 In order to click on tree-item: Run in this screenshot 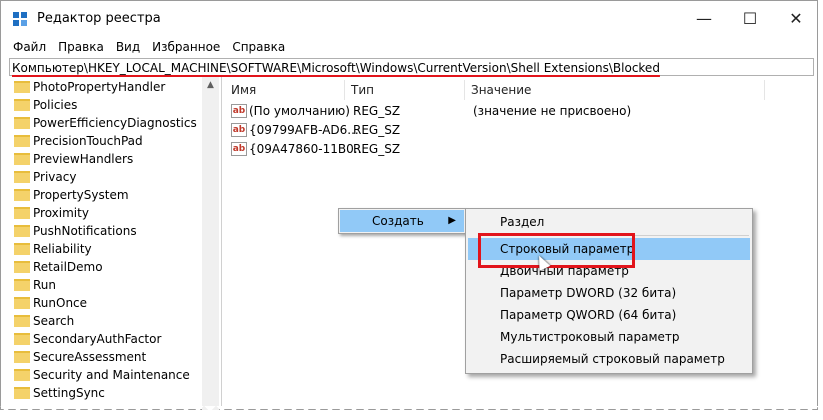, I will do `click(108, 285)`.